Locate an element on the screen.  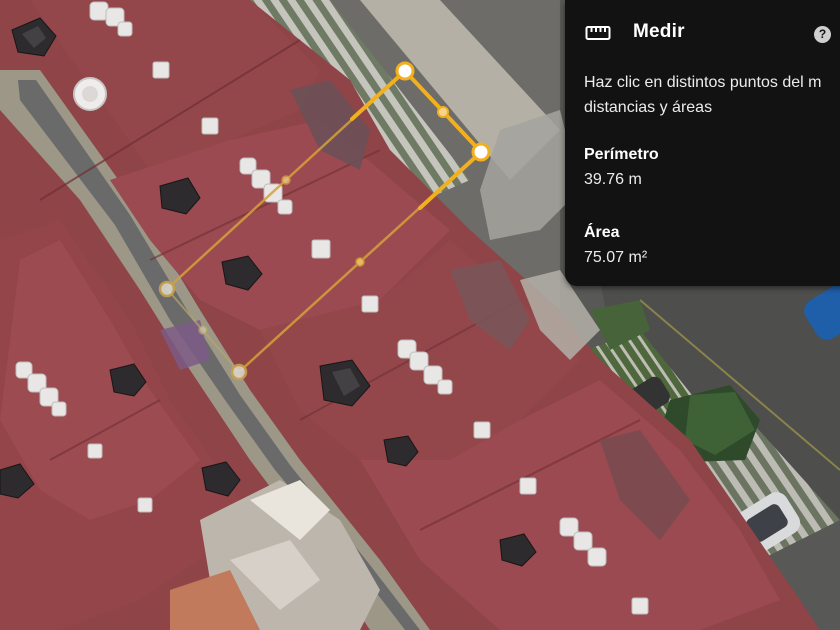
perimeter-value: 39.76 m is located at coordinates (613, 179).